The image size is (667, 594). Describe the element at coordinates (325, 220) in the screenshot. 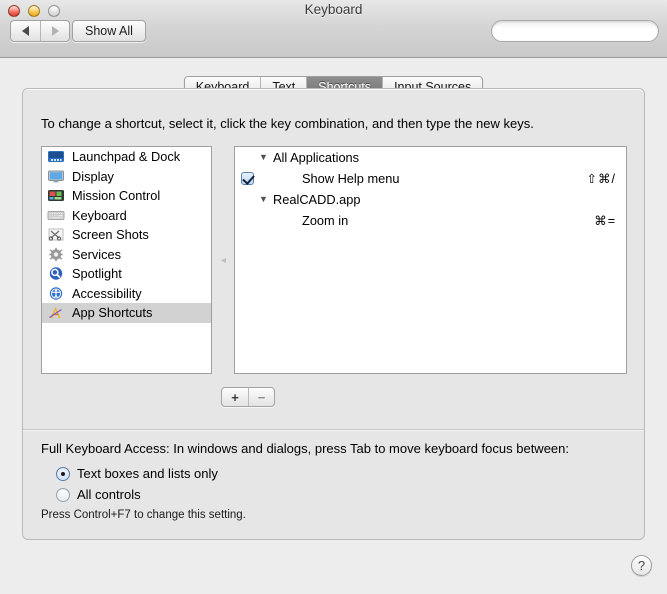

I see `tree-item-label: Zoom in` at that location.